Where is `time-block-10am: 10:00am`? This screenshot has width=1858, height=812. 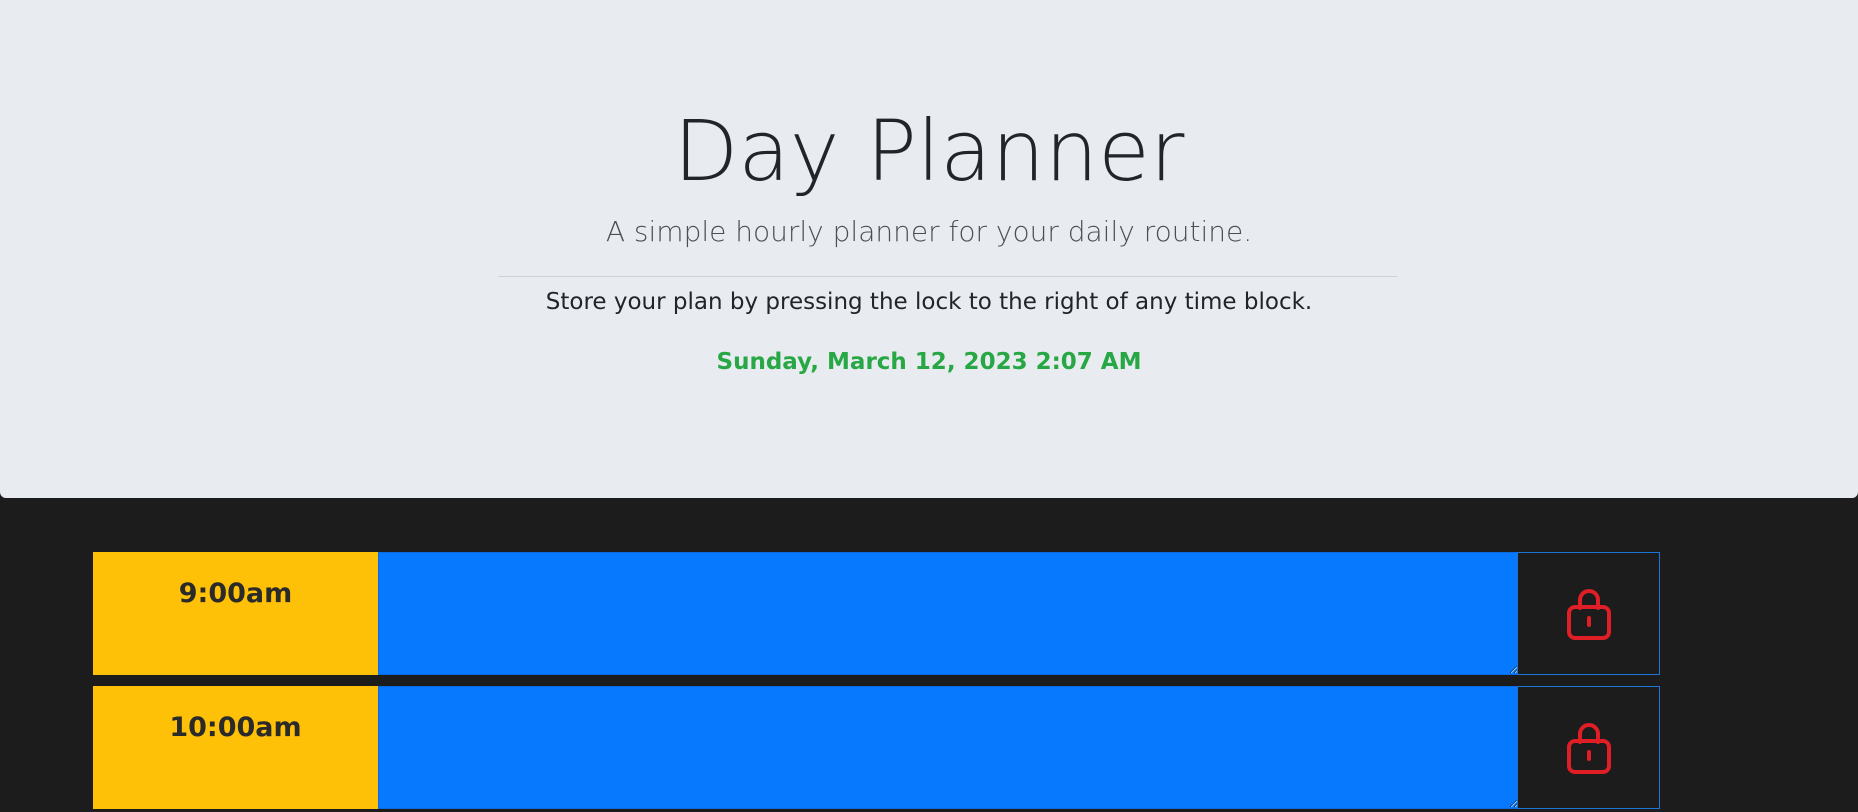
time-block-10am: 10:00am is located at coordinates (876, 747).